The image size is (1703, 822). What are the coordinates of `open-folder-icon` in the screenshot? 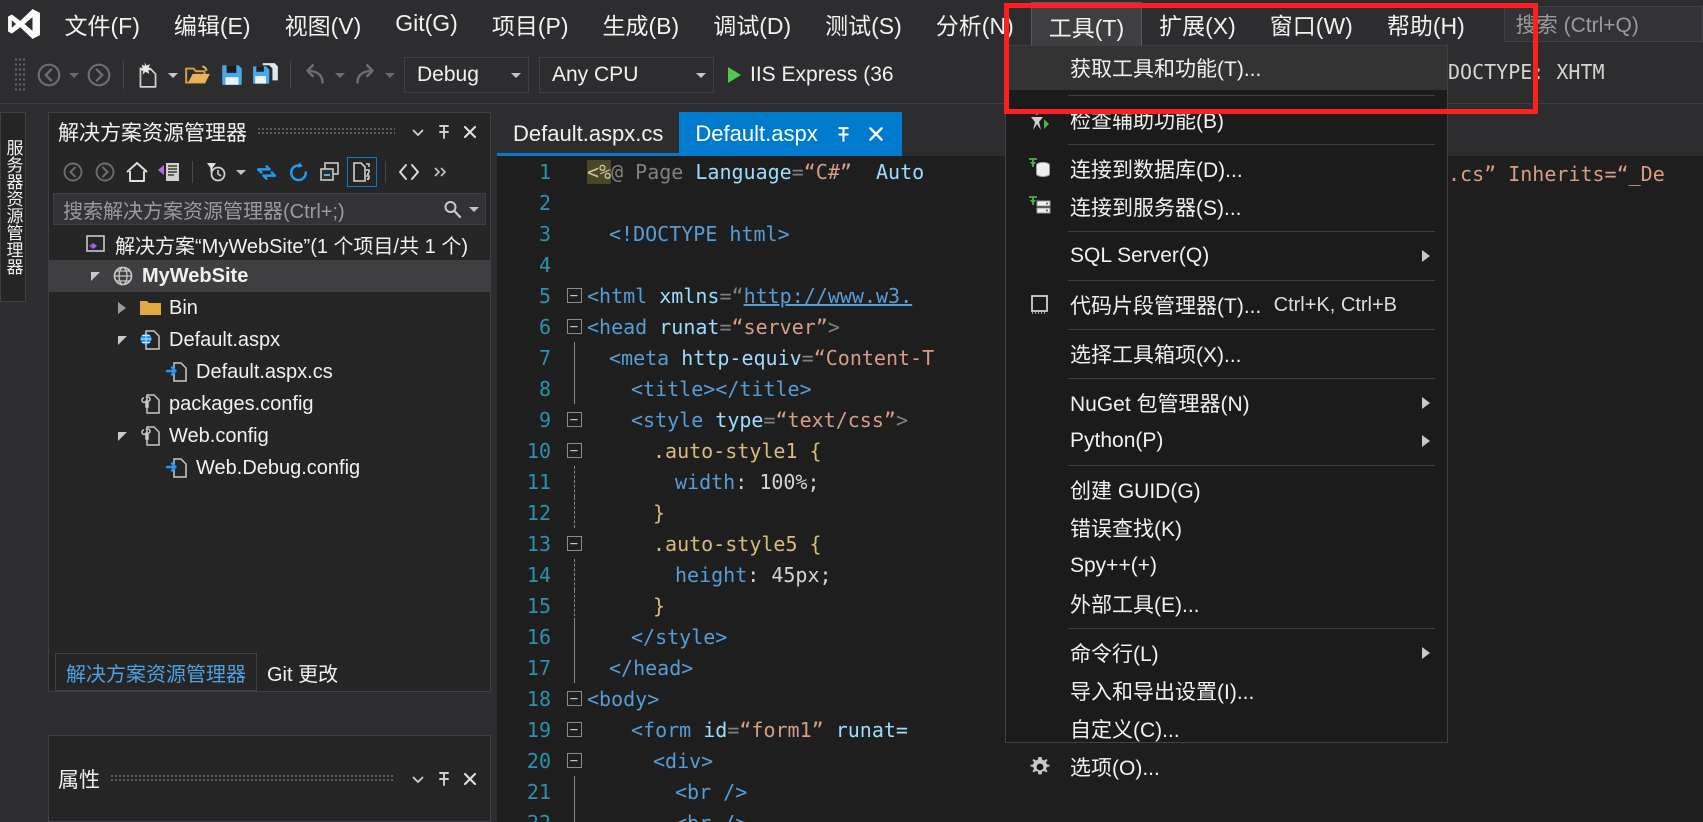 It's located at (198, 75).